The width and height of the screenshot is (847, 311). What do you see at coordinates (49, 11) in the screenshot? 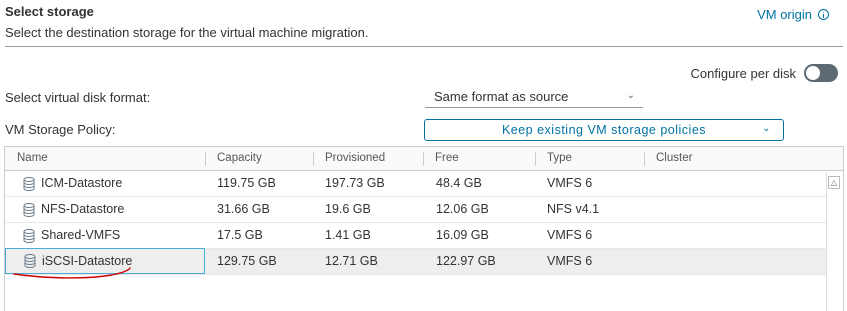
I see `page-title: Select storage` at bounding box center [49, 11].